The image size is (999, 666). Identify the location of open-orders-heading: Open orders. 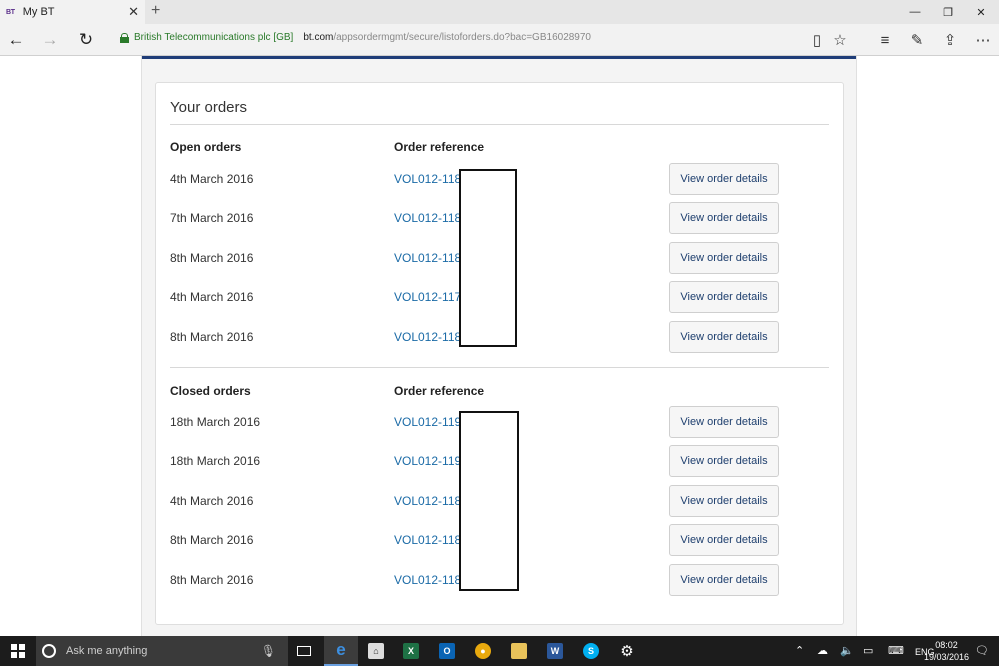
(206, 147).